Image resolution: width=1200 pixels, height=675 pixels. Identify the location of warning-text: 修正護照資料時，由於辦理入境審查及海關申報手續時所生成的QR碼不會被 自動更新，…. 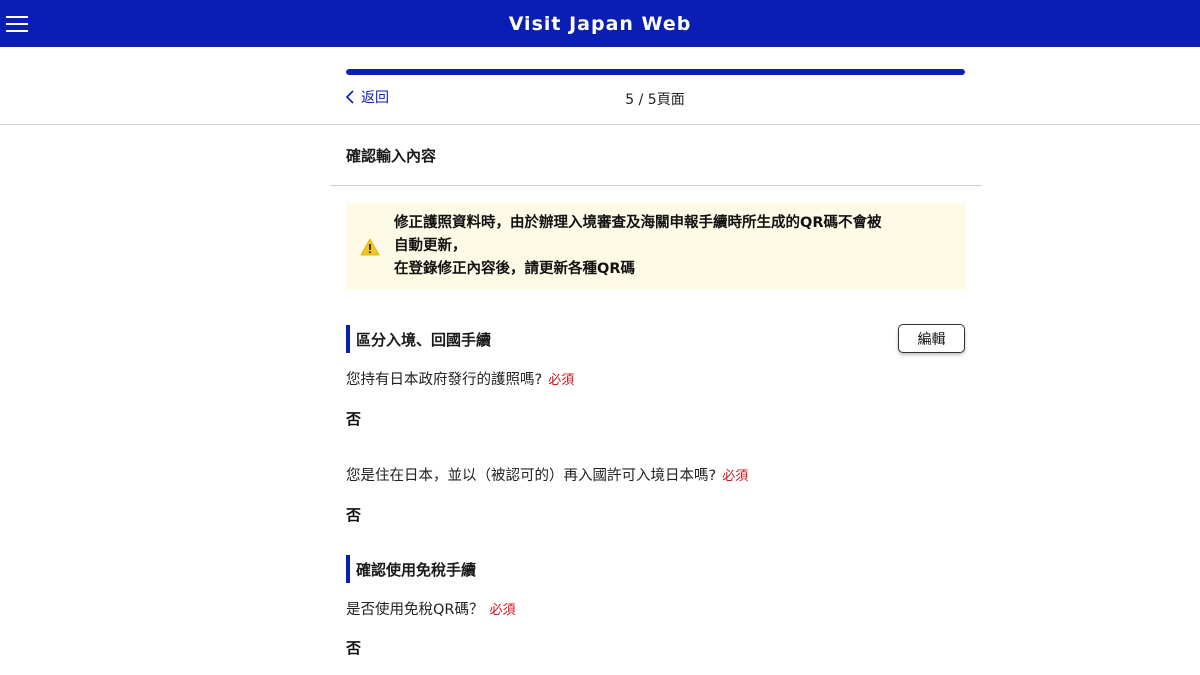
(638, 246).